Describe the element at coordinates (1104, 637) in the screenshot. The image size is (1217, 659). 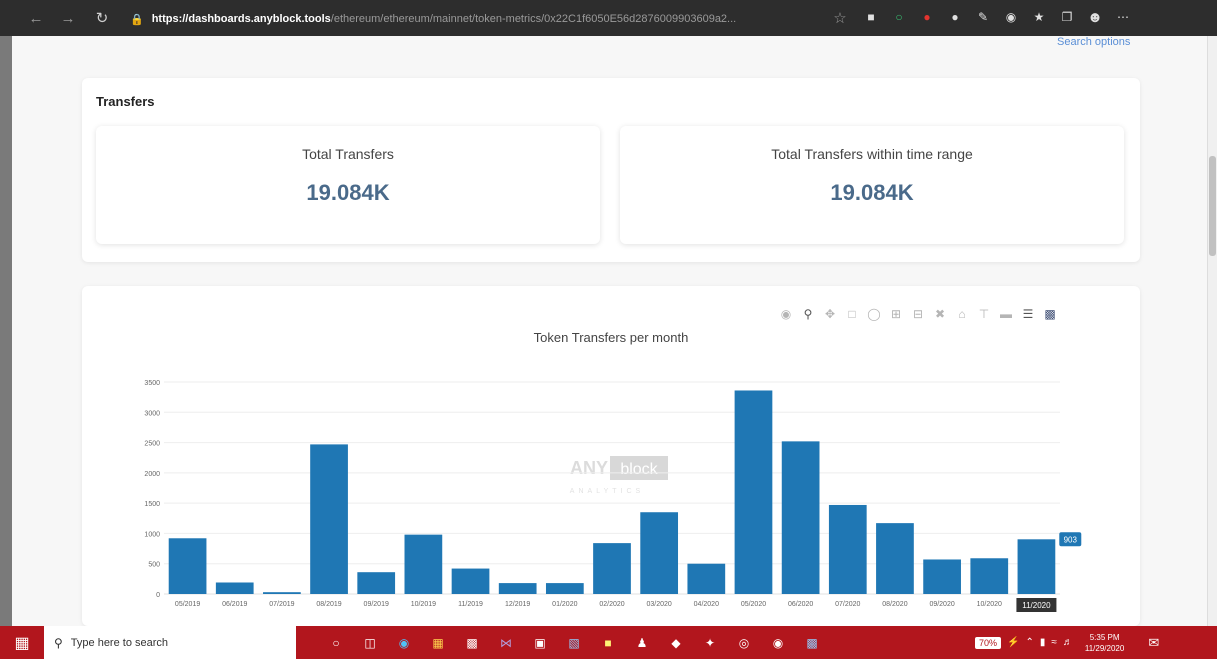
I see `clock-time: 5:35 PM` at that location.